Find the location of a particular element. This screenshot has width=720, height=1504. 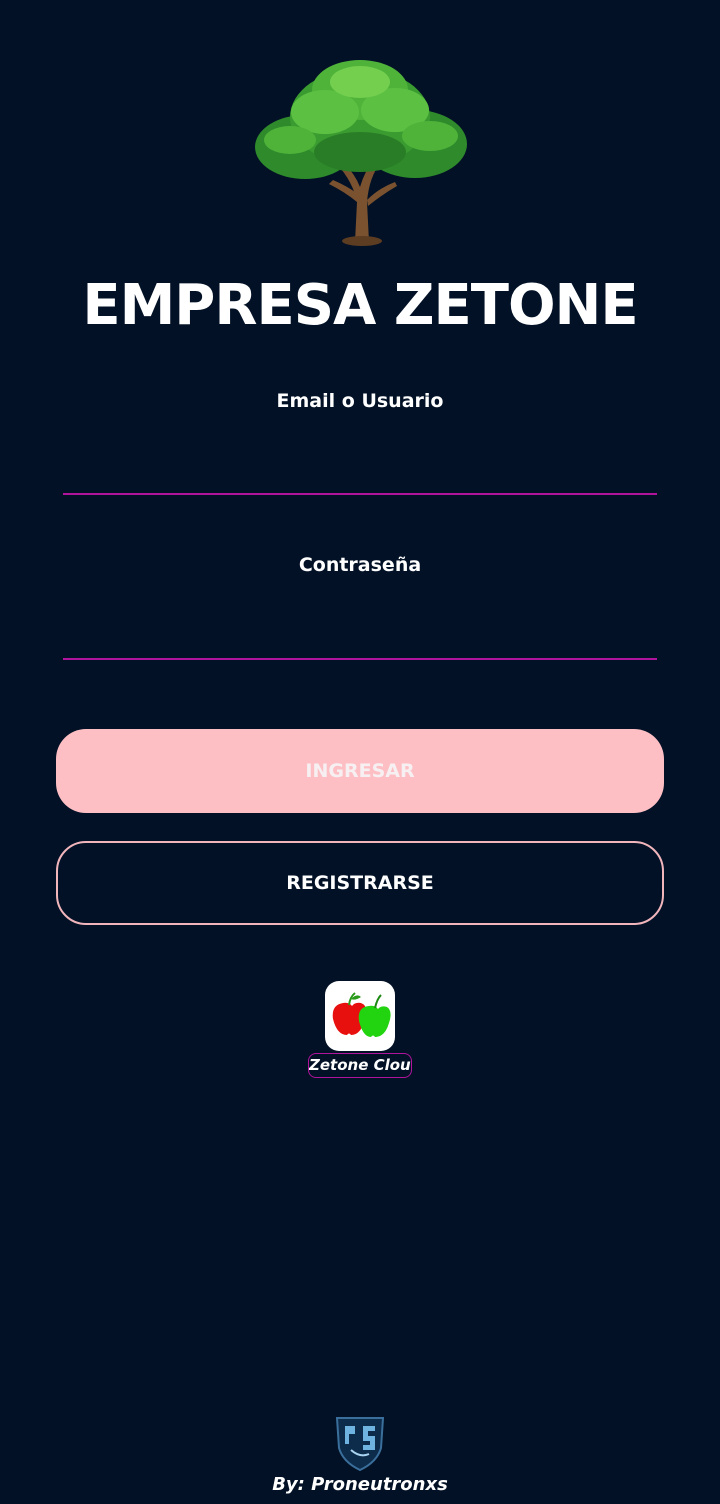

email-label: Email o Usuario is located at coordinates (360, 401).